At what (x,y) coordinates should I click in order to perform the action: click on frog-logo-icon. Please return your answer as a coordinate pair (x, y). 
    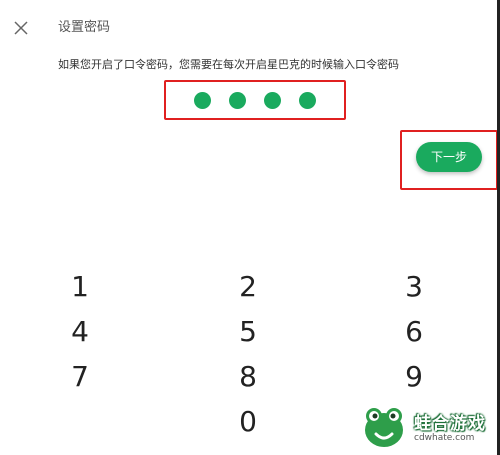
    Looking at the image, I should click on (384, 427).